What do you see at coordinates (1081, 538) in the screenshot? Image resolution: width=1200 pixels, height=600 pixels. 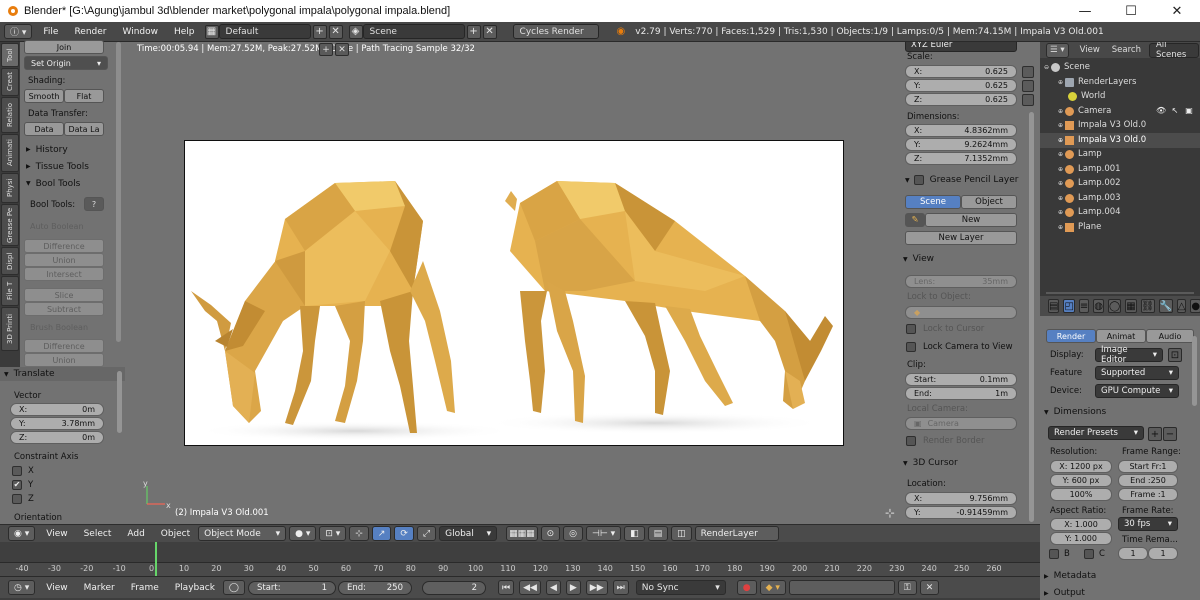 I see `aspect-y-field: Y: 1.000` at bounding box center [1081, 538].